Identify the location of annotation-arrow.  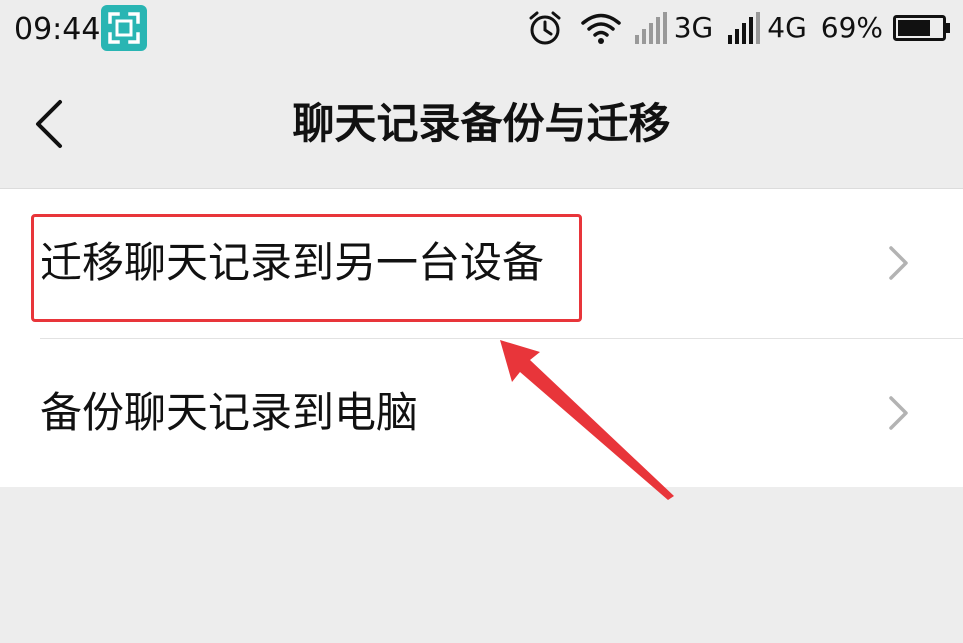
(587, 420).